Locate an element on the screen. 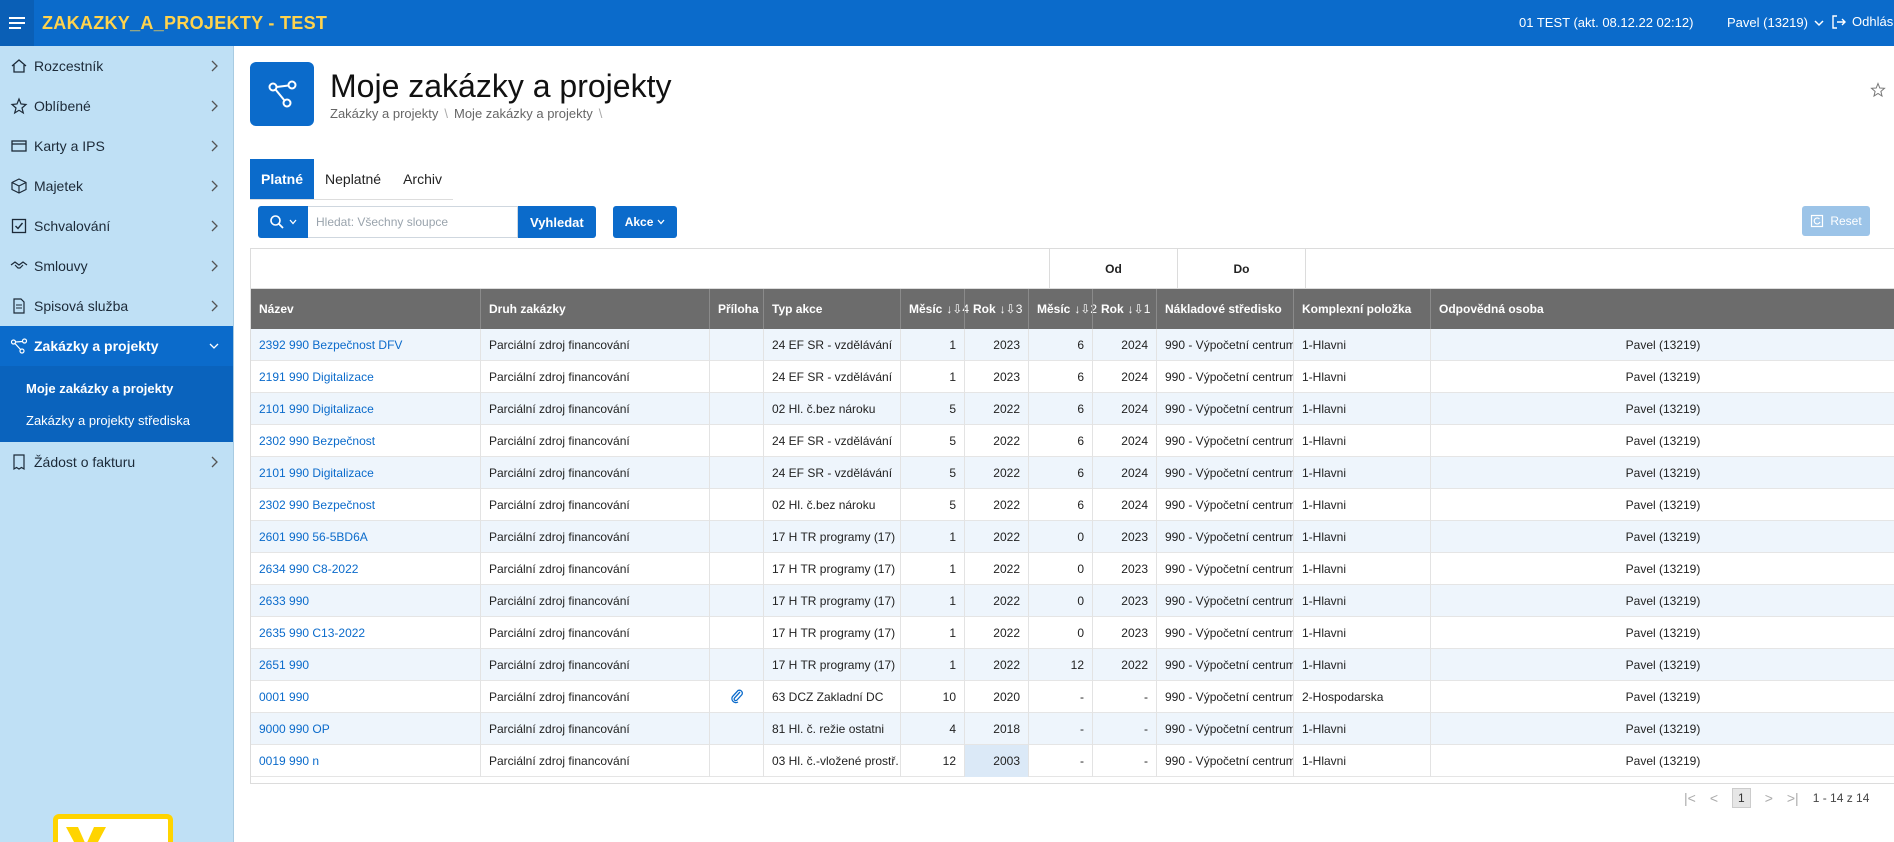 The height and width of the screenshot is (842, 1894). sidebar-item-zakazky: Zakázky a projekty is located at coordinates (116, 346).